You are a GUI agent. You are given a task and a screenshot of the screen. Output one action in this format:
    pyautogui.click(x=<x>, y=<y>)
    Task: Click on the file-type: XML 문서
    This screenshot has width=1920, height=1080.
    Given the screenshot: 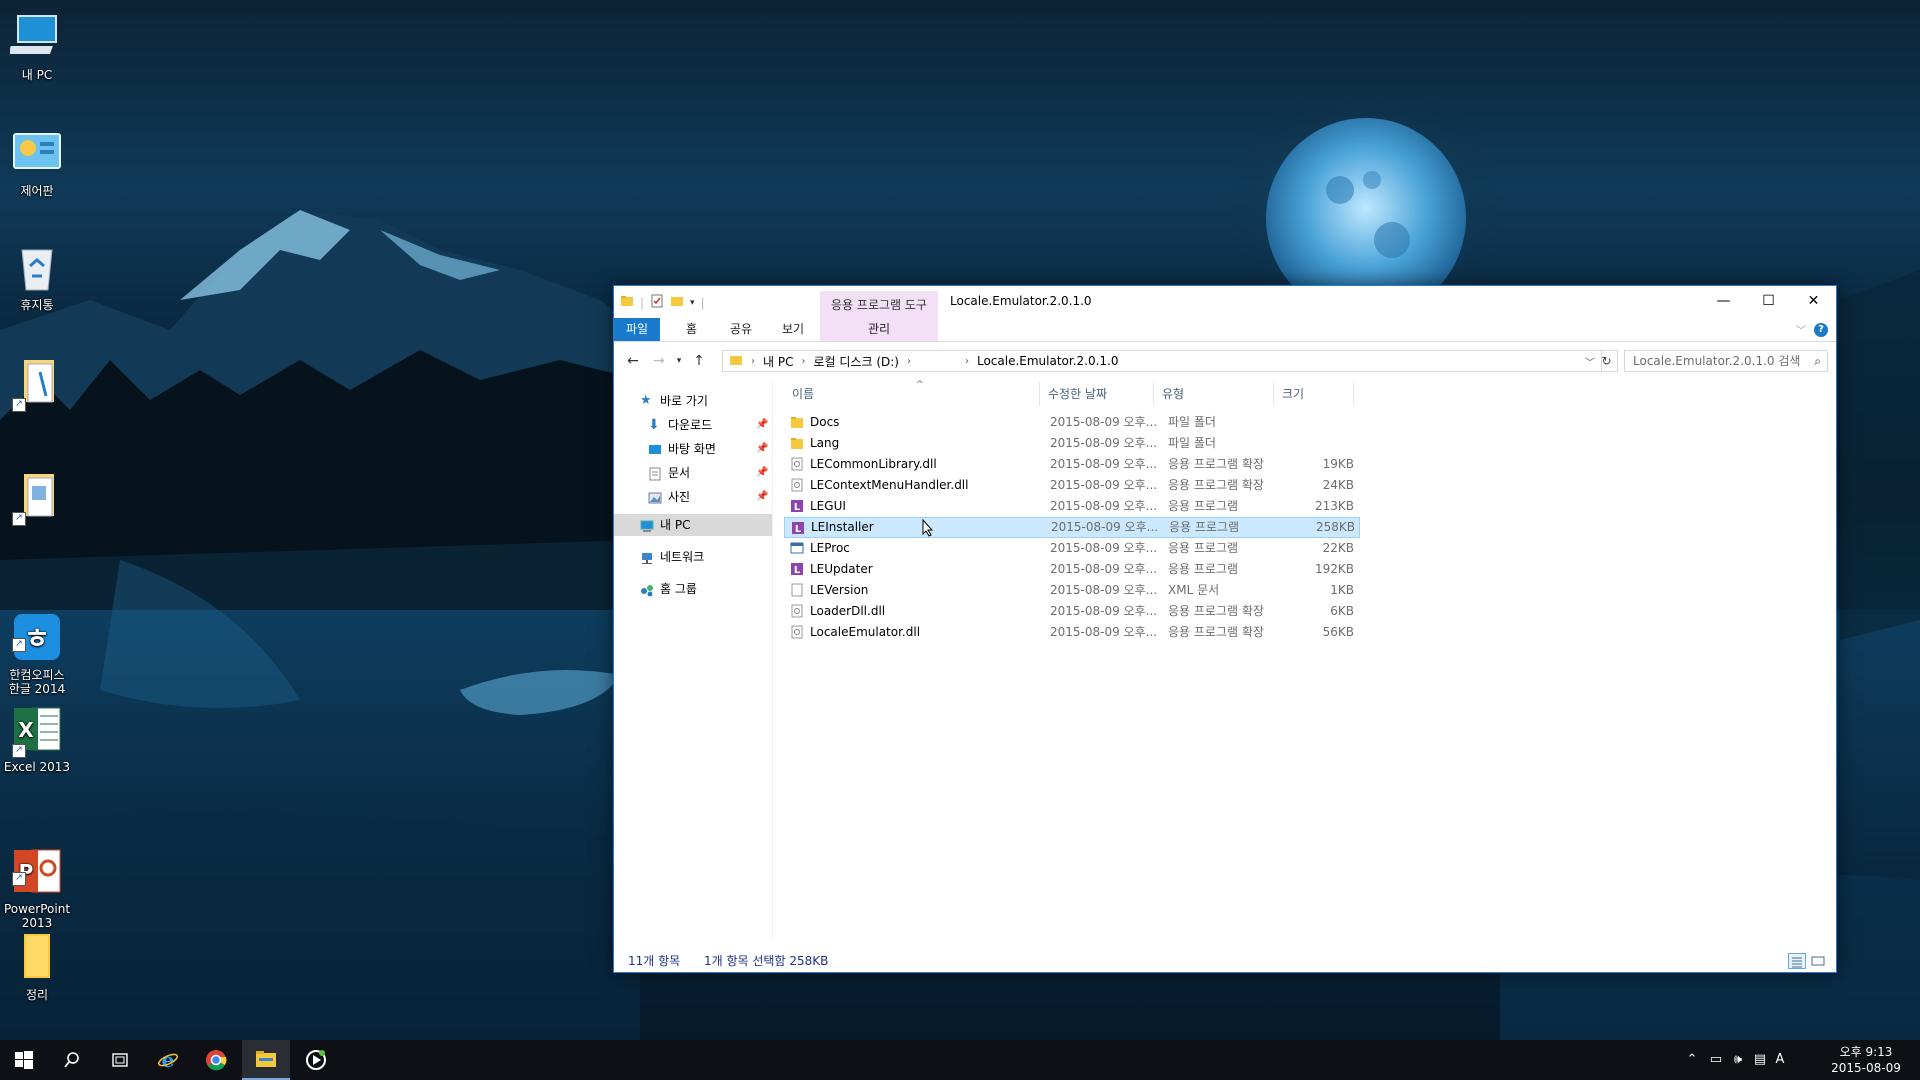 What is the action you would take?
    pyautogui.click(x=1194, y=590)
    